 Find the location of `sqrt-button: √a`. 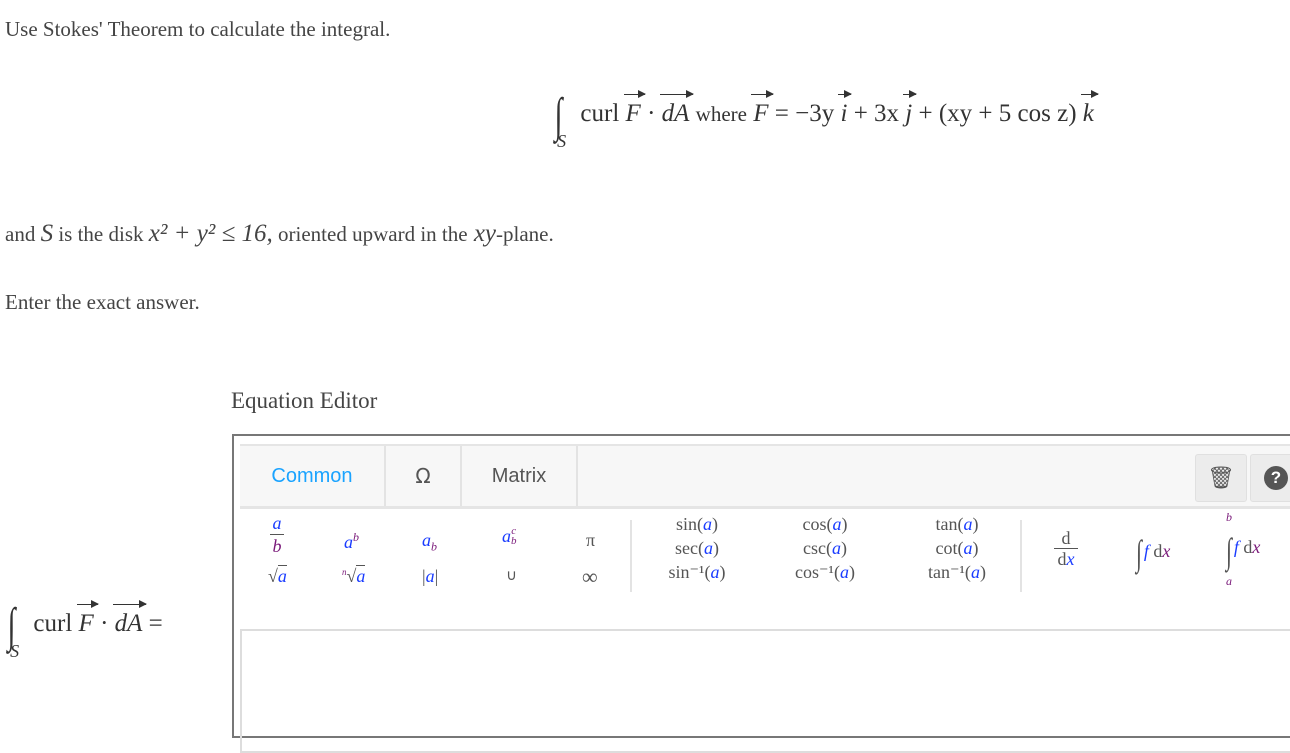

sqrt-button: √a is located at coordinates (277, 576).